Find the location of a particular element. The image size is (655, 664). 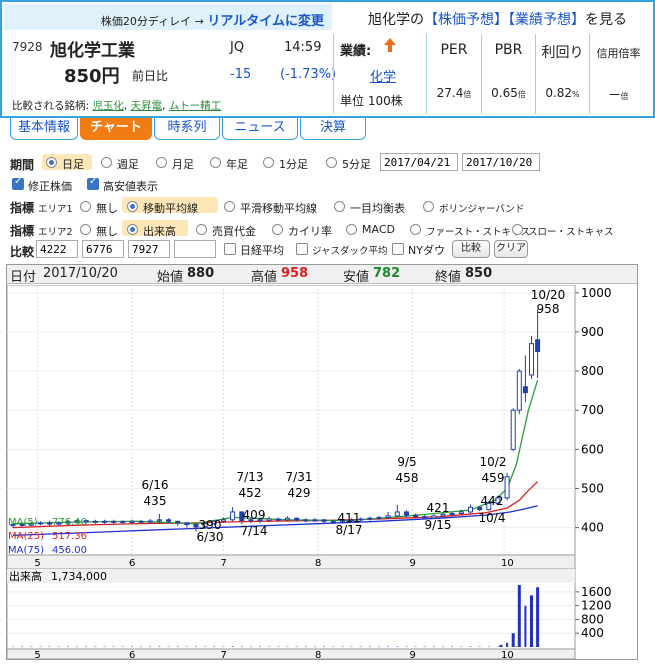

area2-deviation-radio is located at coordinates (277, 229).